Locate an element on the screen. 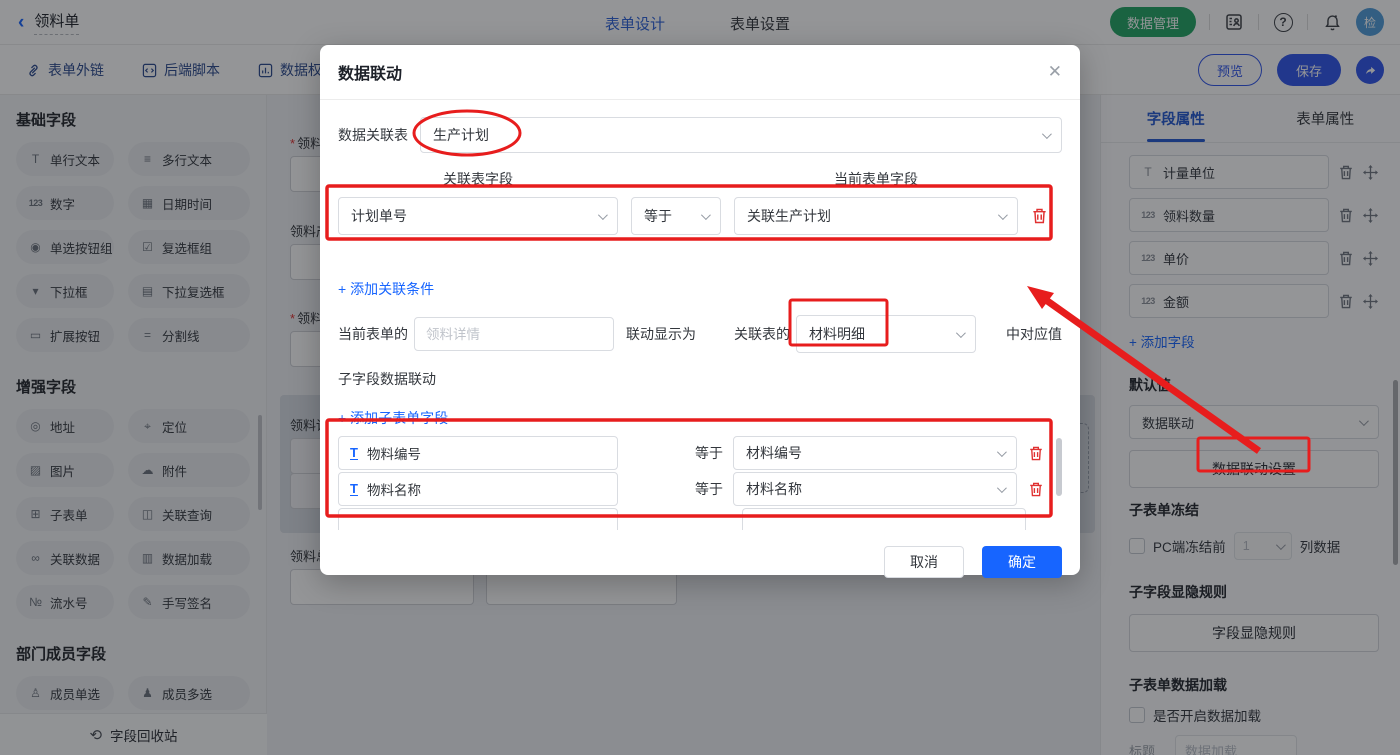 This screenshot has width=1400, height=755. modal-header: 数据联动 ✕ is located at coordinates (700, 72).